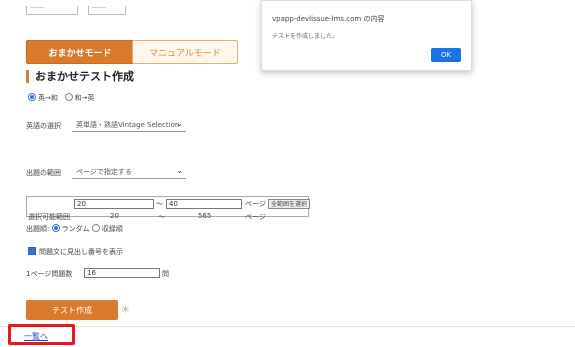  What do you see at coordinates (114, 204) in the screenshot?
I see `range-from-input: 20` at bounding box center [114, 204].